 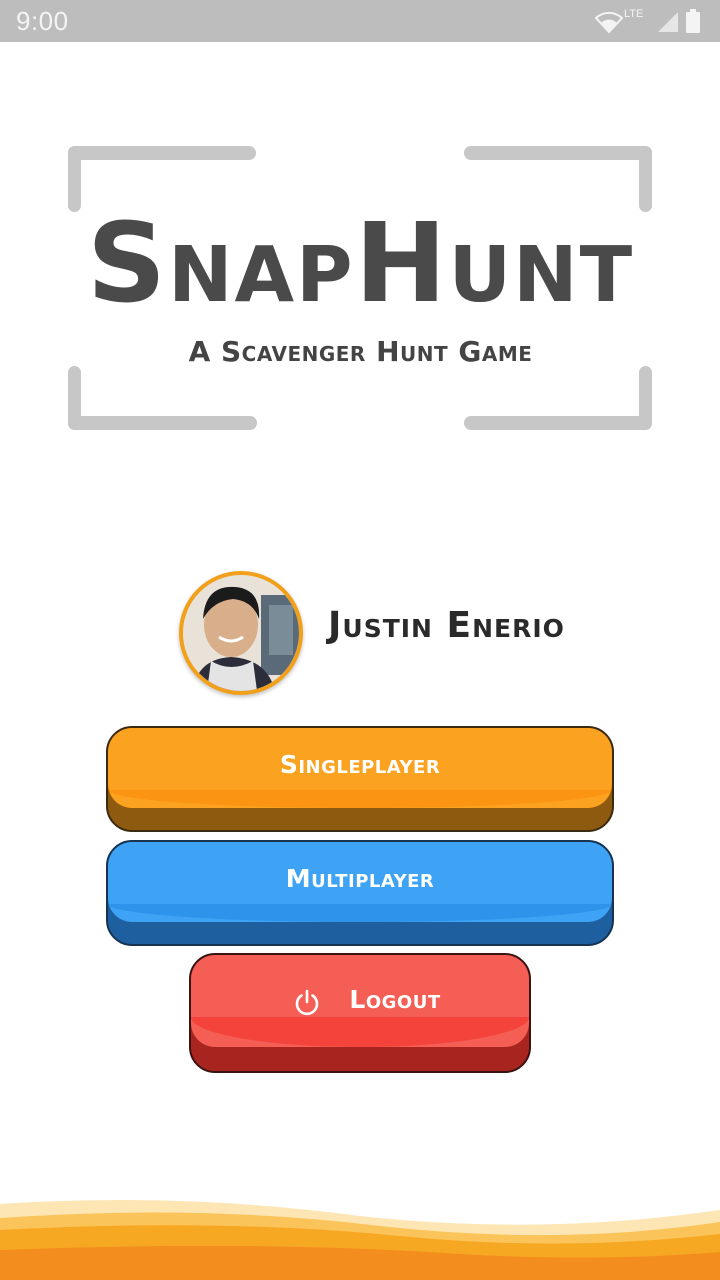 I want to click on app-subtitle: A Scavenger Hunt Game, so click(x=360, y=351).